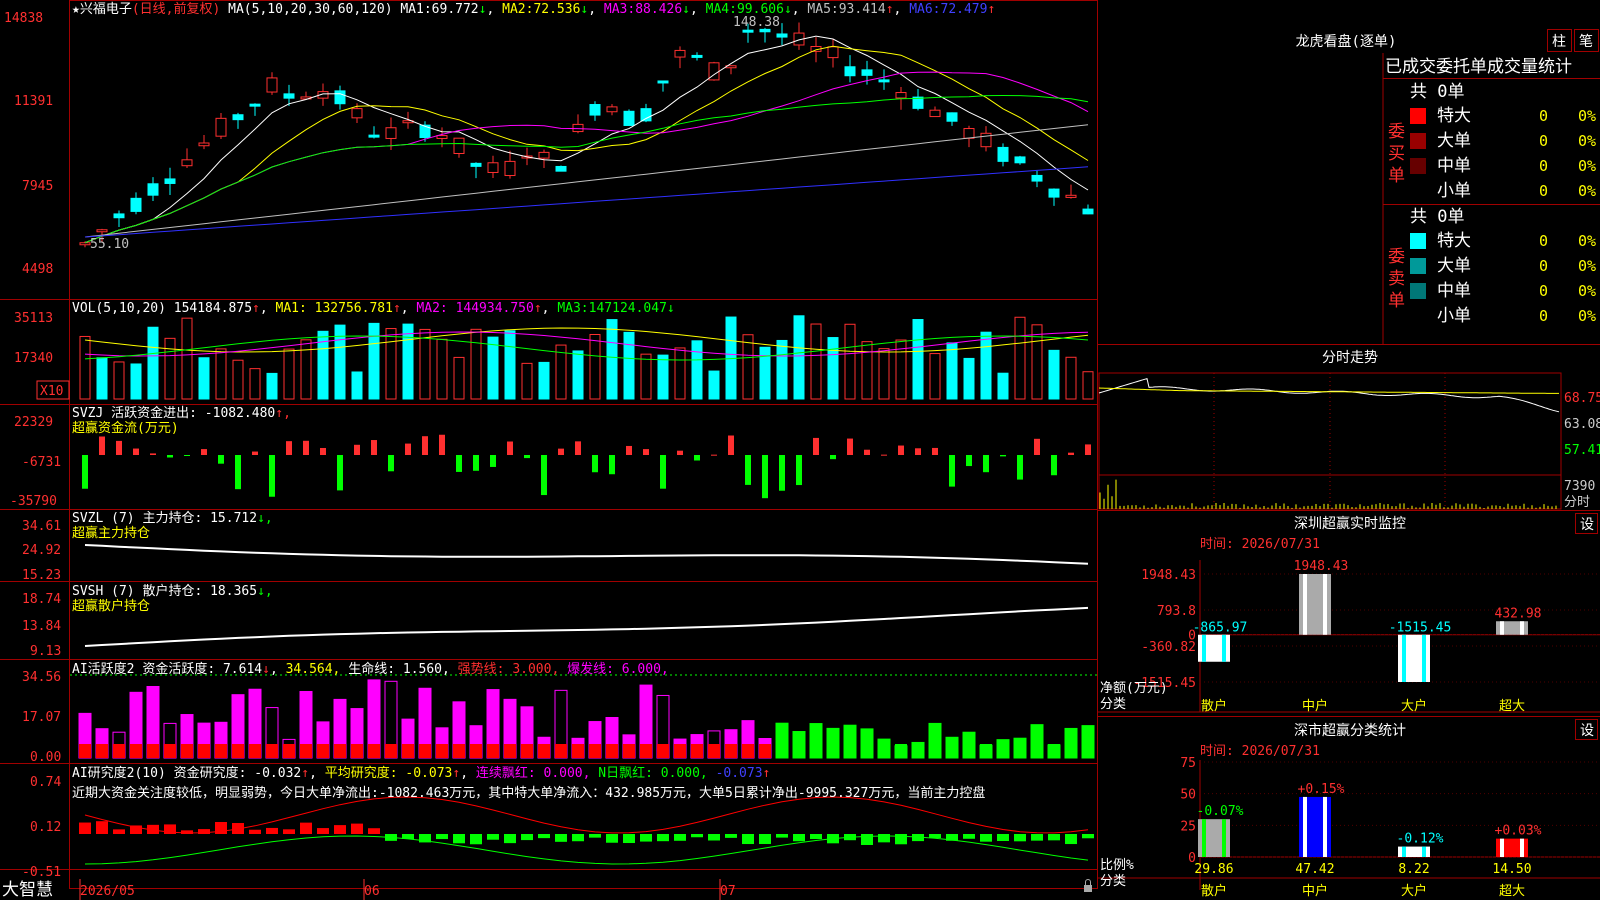  What do you see at coordinates (572, 308) in the screenshot?
I see `vol-ma3-label: MA3:` at bounding box center [572, 308].